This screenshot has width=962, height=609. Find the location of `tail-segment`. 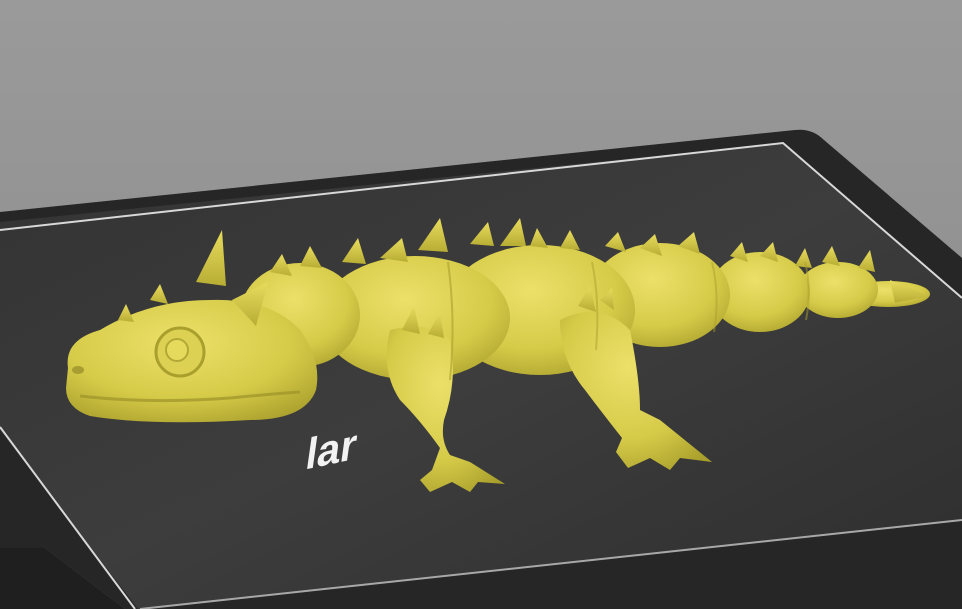

tail-segment is located at coordinates (838, 290).